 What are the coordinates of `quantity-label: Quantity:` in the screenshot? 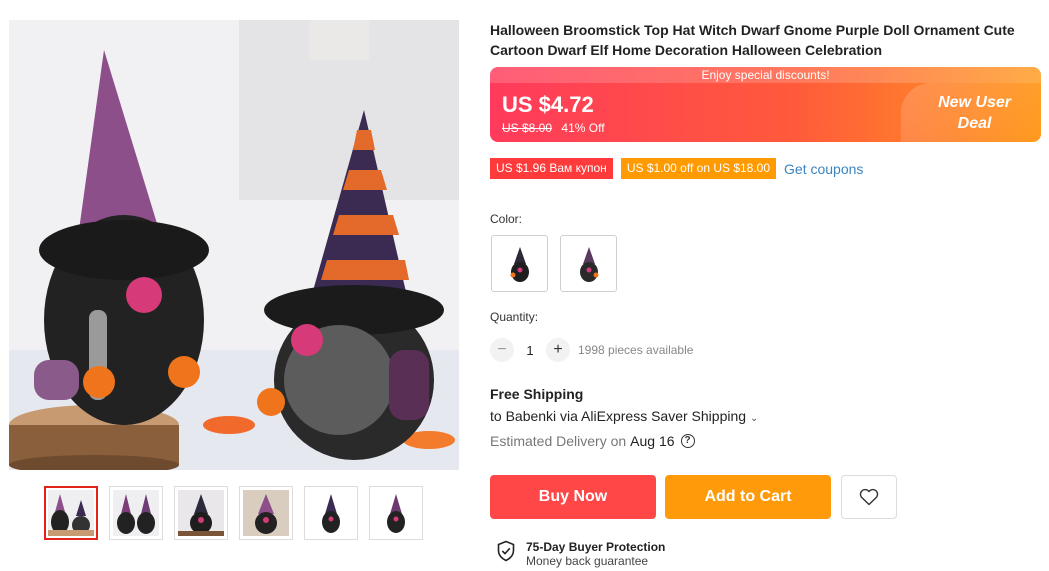 It's located at (514, 317).